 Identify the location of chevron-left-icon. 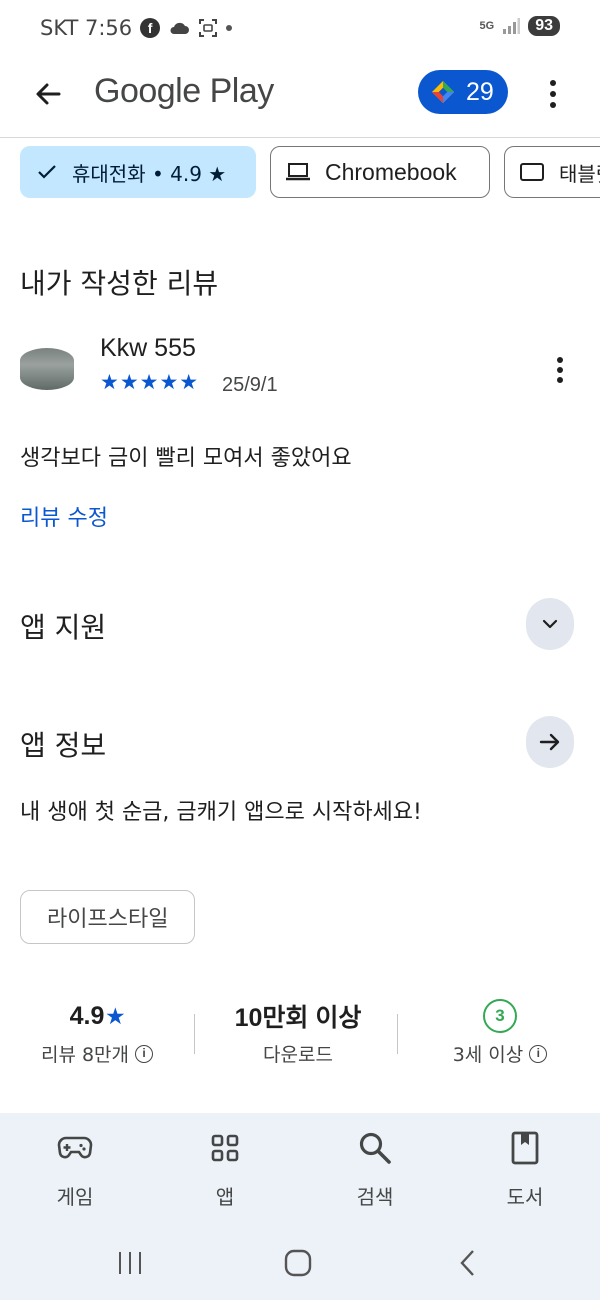
(467, 1263).